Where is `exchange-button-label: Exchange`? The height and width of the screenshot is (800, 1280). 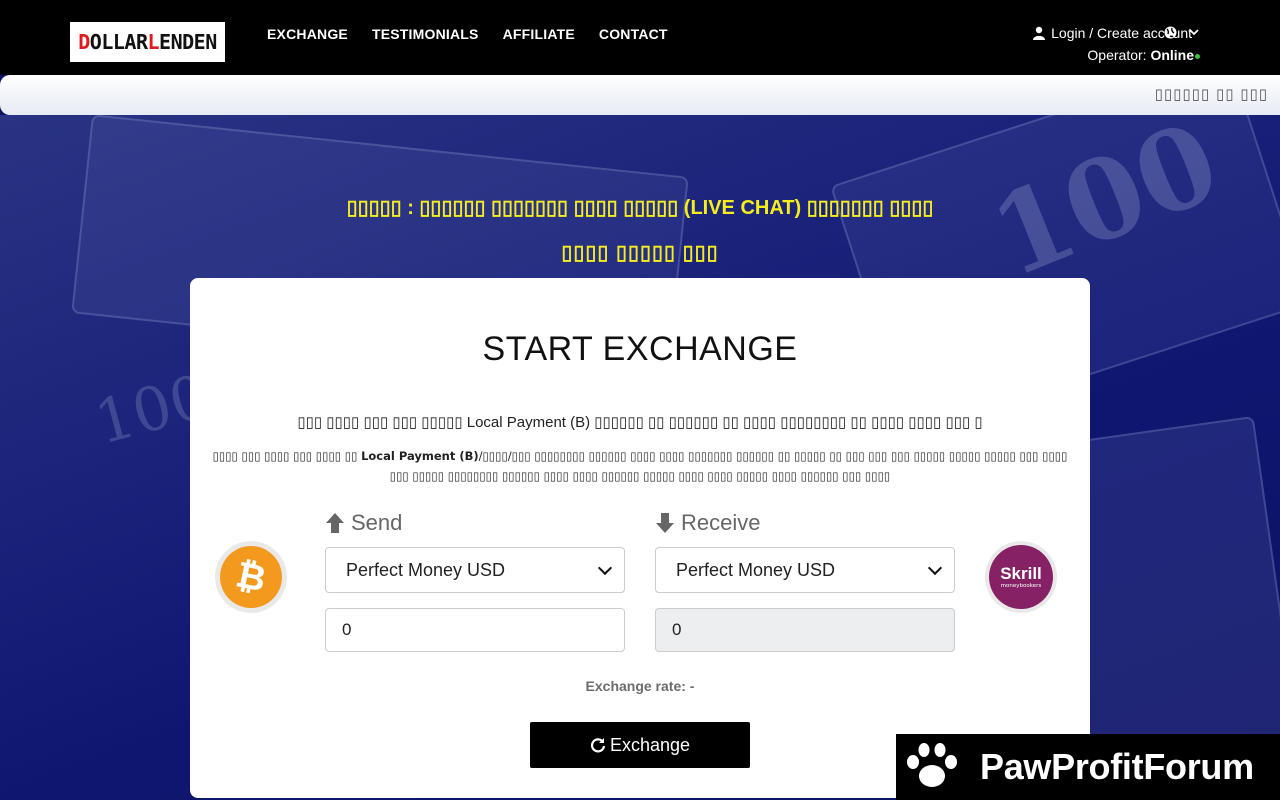 exchange-button-label: Exchange is located at coordinates (650, 744).